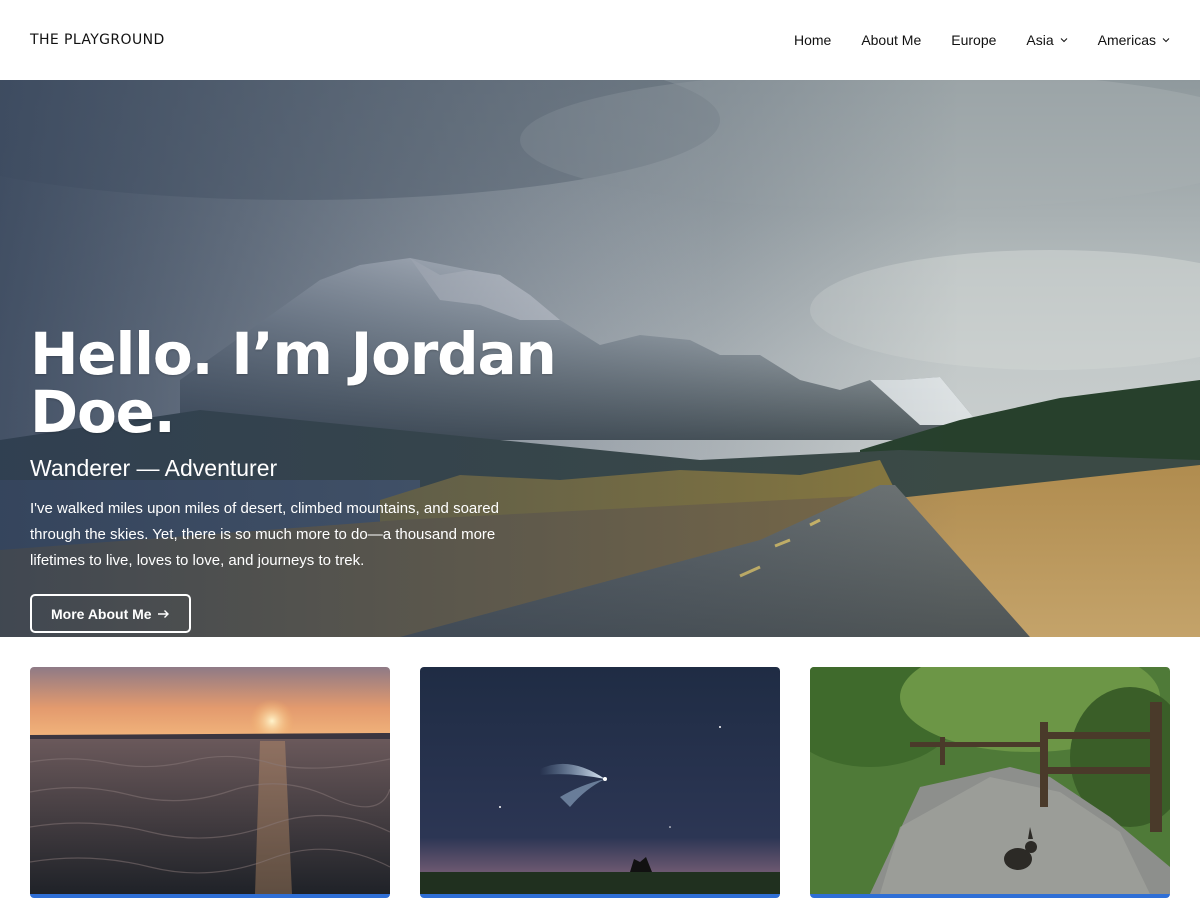 The width and height of the screenshot is (1200, 900). What do you see at coordinates (1040, 40) in the screenshot?
I see `nav-item-label: Asia` at bounding box center [1040, 40].